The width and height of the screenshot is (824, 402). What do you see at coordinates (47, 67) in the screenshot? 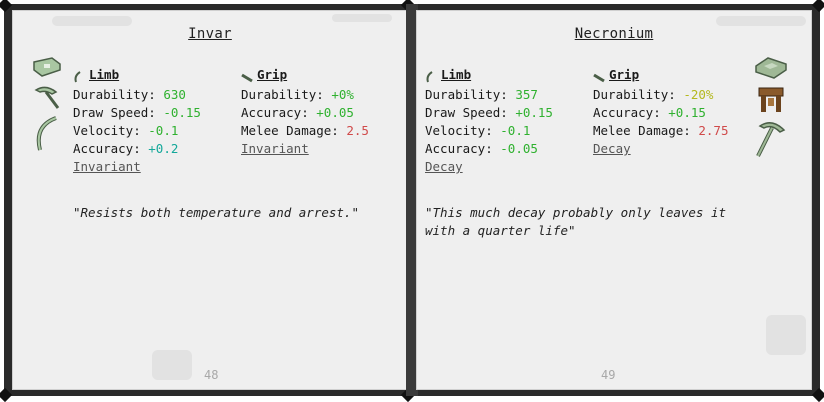
I see `tool-rod-icon` at bounding box center [47, 67].